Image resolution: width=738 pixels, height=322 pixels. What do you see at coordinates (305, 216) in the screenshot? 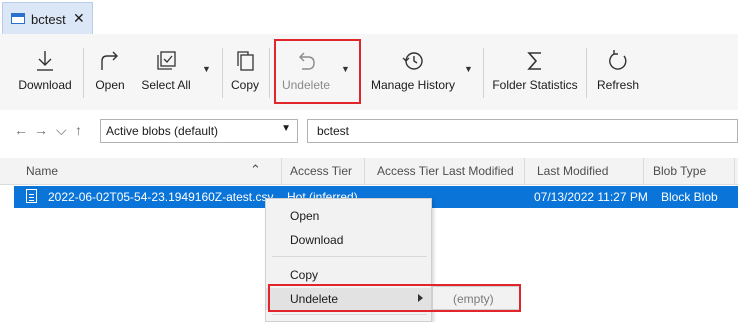
I see `menu-item-label: Open` at bounding box center [305, 216].